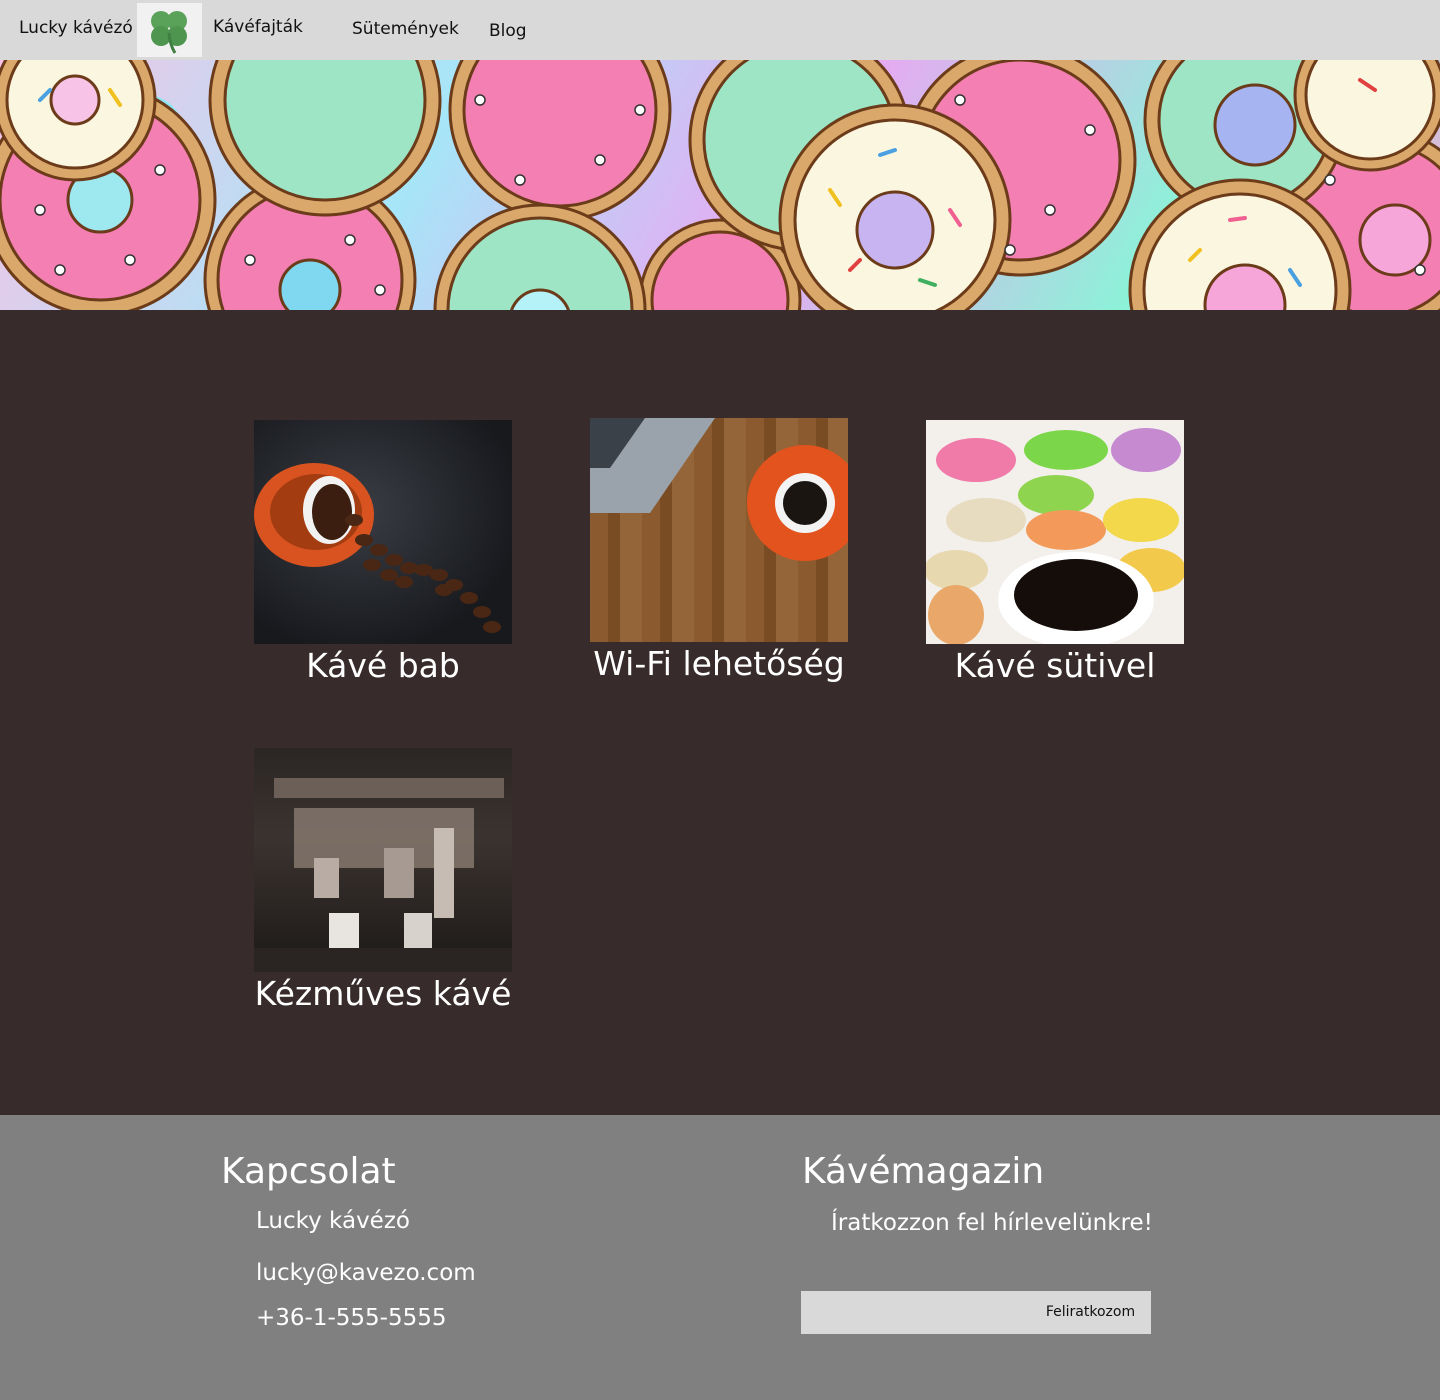 The width and height of the screenshot is (1440, 1400). What do you see at coordinates (76, 28) in the screenshot?
I see `brand-name: Lucky kávézó` at bounding box center [76, 28].